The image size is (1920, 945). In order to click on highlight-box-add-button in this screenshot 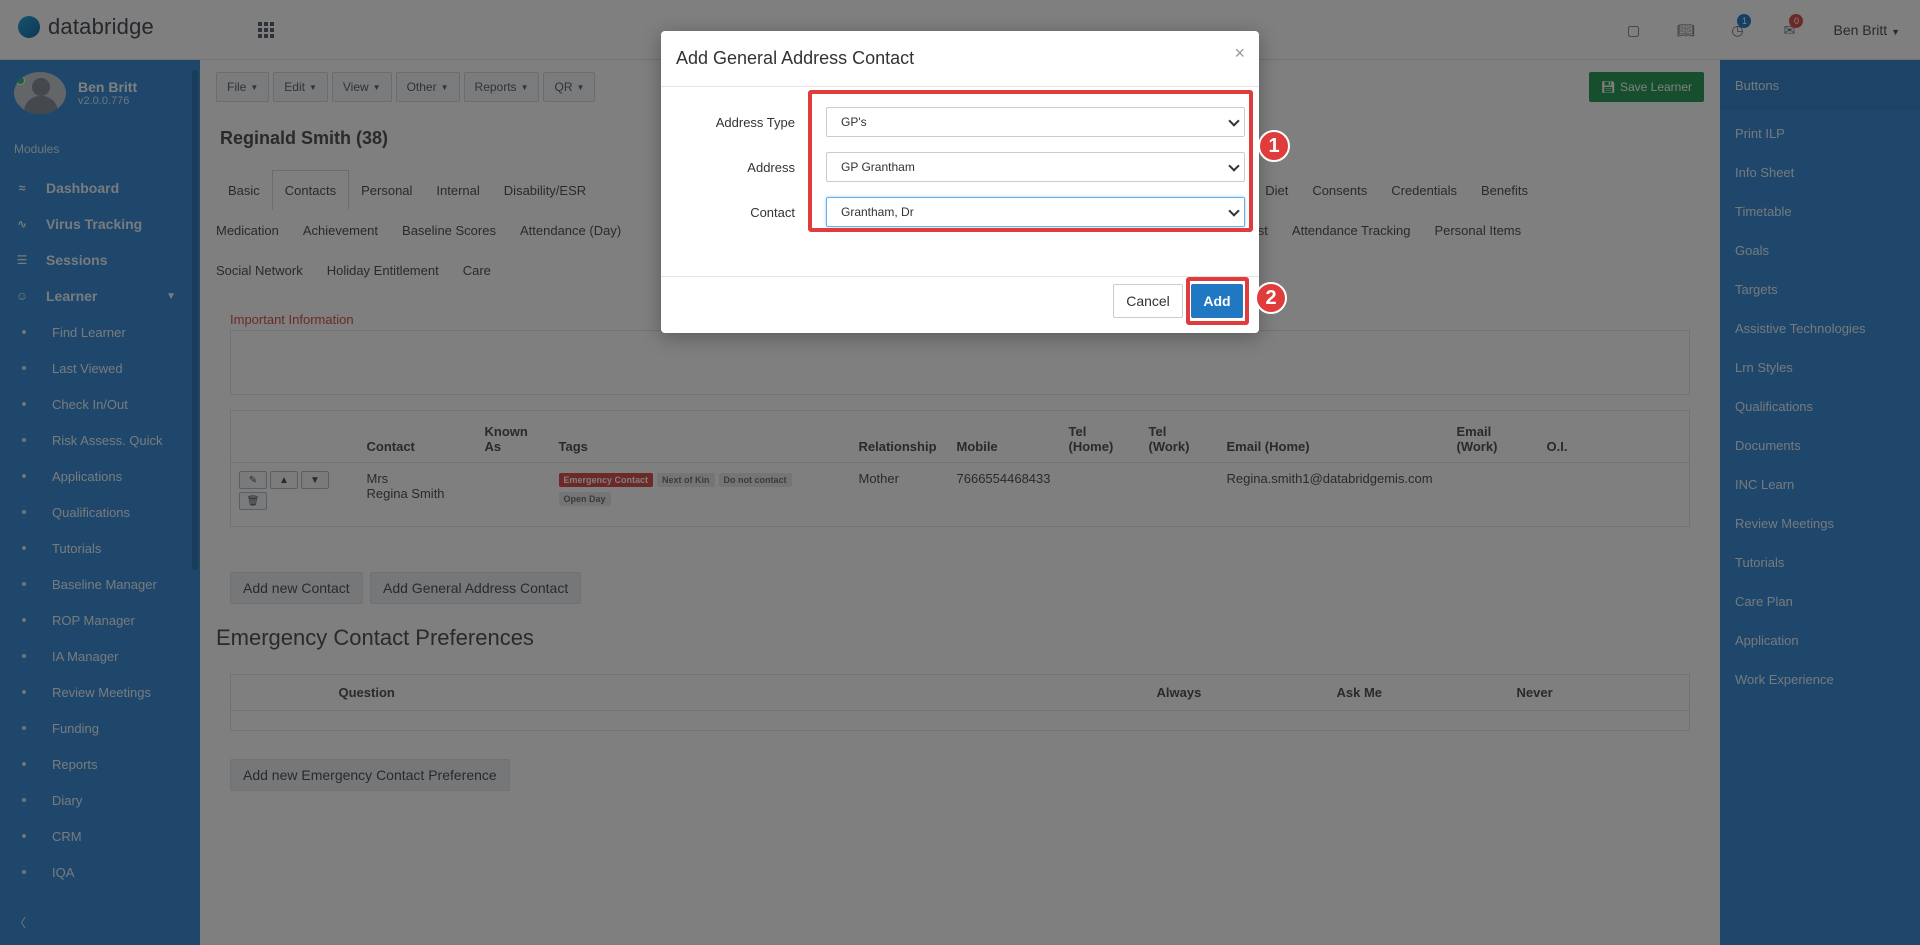, I will do `click(1217, 301)`.